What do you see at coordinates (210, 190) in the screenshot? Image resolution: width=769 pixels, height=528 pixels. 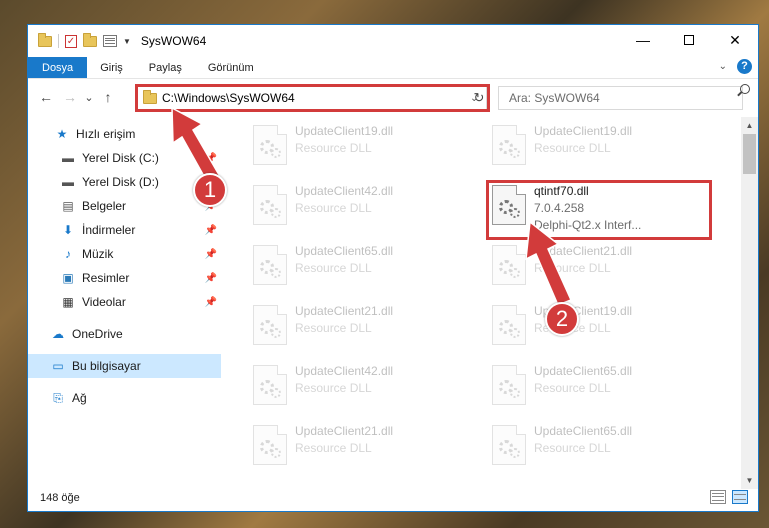 I see `callout-badge-1: 1` at bounding box center [210, 190].